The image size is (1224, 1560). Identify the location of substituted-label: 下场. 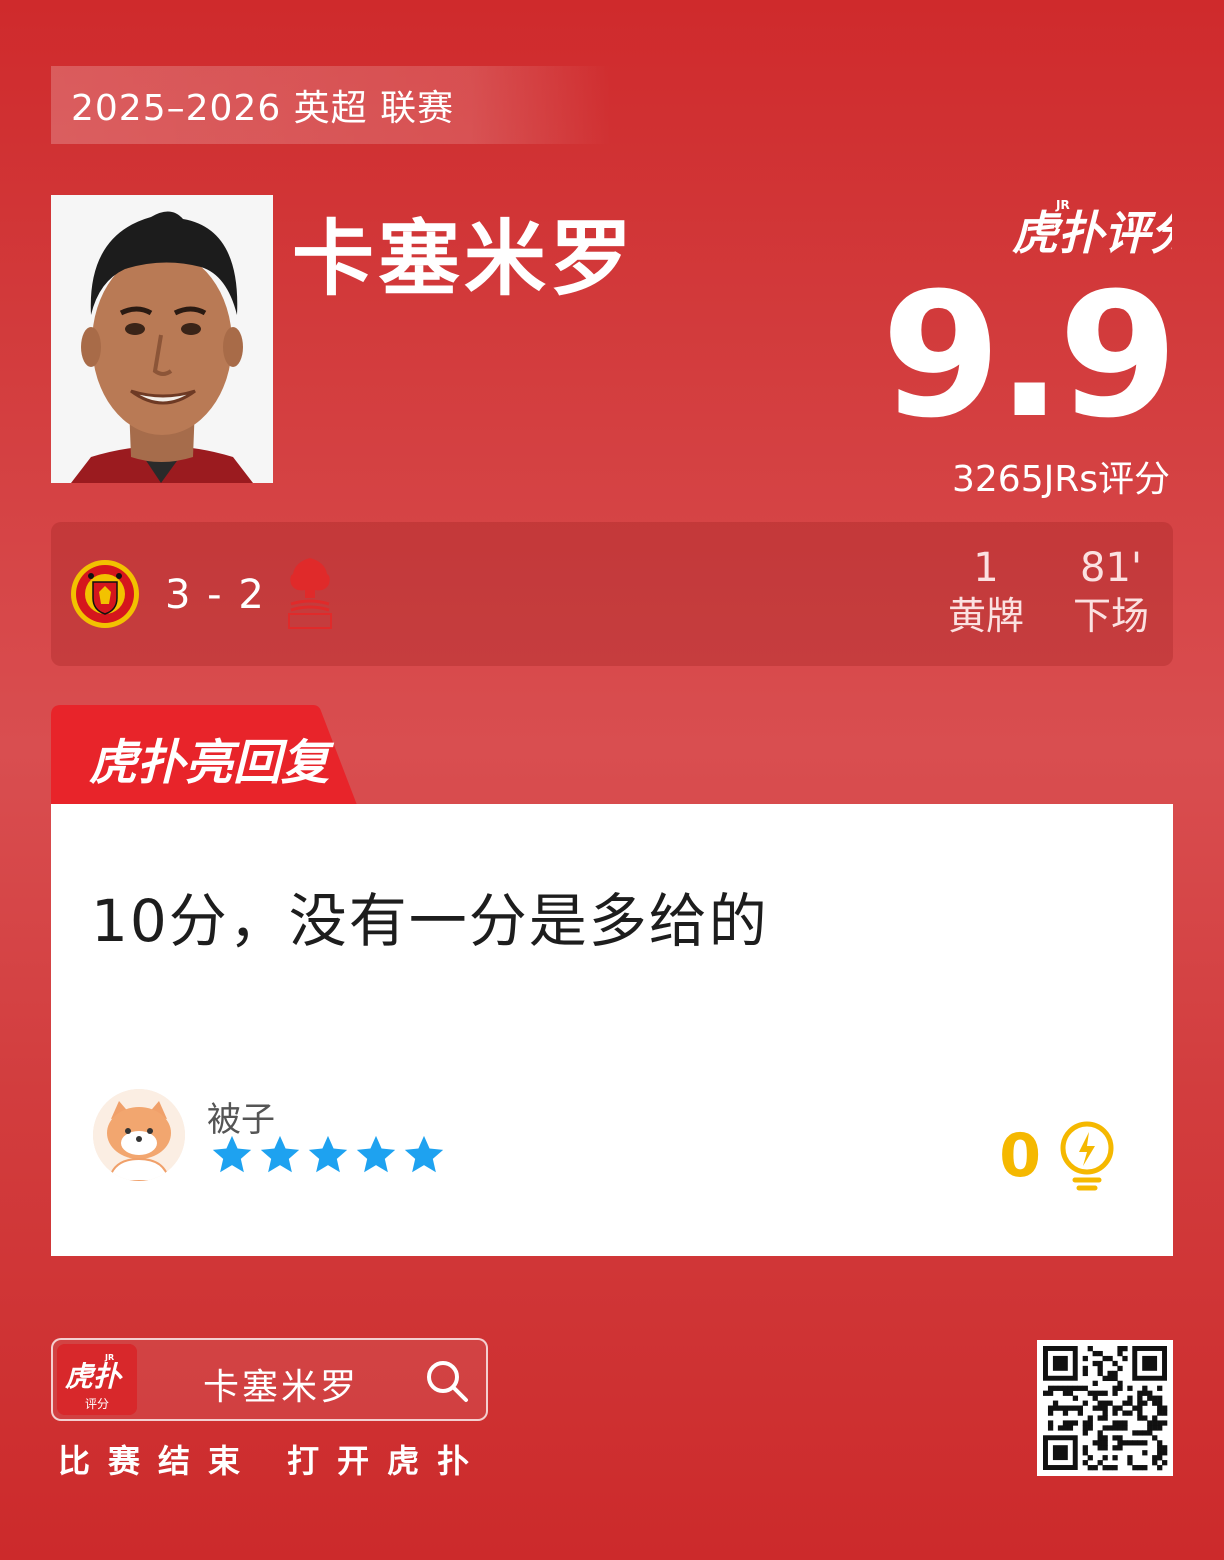
(1110, 616).